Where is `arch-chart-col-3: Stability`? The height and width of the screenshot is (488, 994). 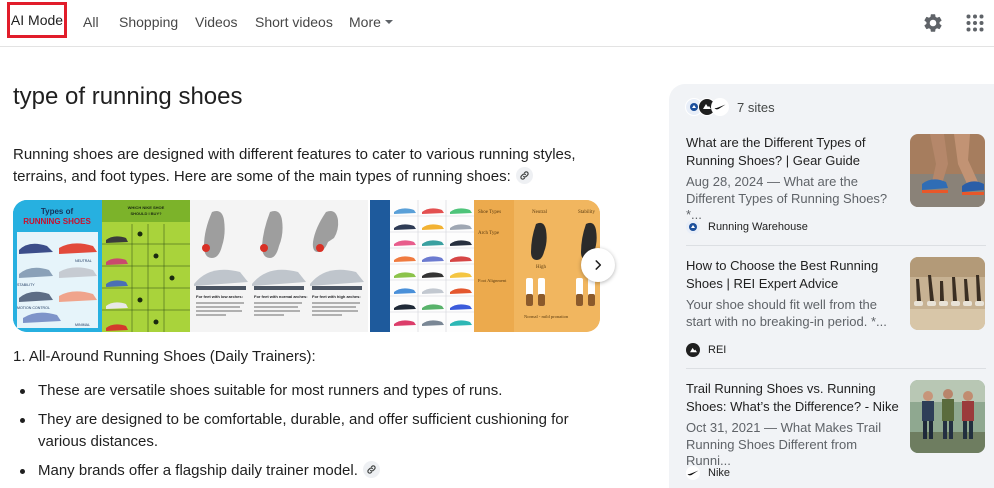 arch-chart-col-3: Stability is located at coordinates (586, 212).